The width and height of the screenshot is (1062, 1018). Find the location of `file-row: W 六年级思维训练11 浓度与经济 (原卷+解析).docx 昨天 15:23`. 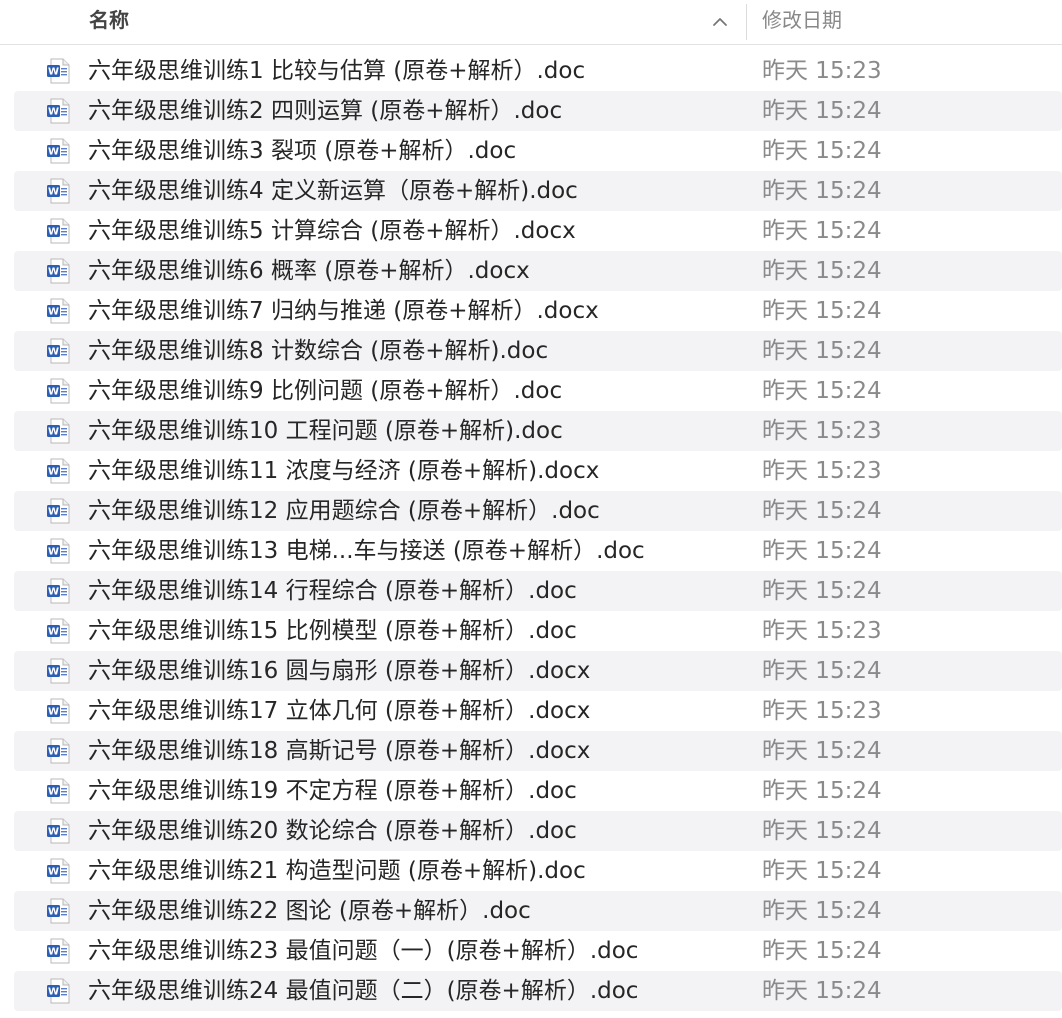

file-row: W 六年级思维训练11 浓度与经济 (原卷+解析).docx 昨天 15:23 is located at coordinates (531, 471).